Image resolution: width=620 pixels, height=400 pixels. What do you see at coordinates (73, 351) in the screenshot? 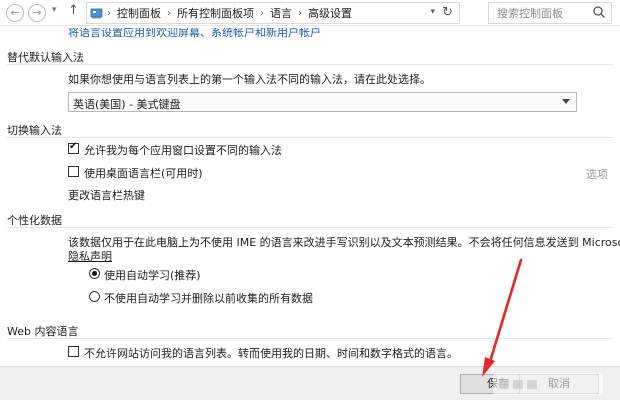
I see `web-language-list-checkbox` at bounding box center [73, 351].